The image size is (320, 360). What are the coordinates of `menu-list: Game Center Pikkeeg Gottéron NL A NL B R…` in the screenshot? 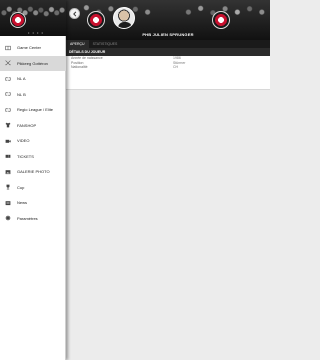 It's located at (33, 133).